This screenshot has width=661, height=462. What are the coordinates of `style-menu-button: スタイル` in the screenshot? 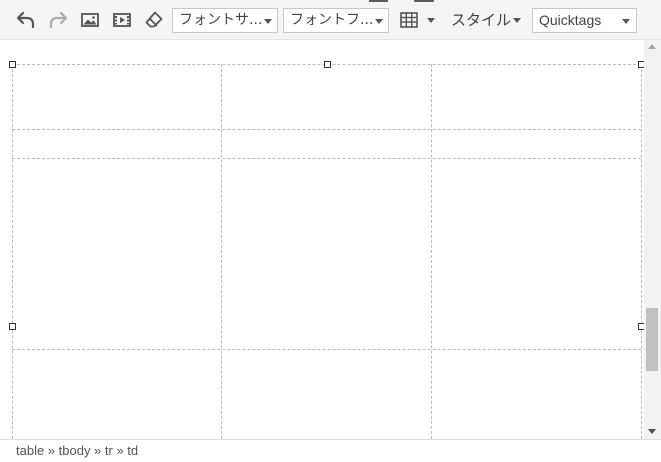 It's located at (488, 20).